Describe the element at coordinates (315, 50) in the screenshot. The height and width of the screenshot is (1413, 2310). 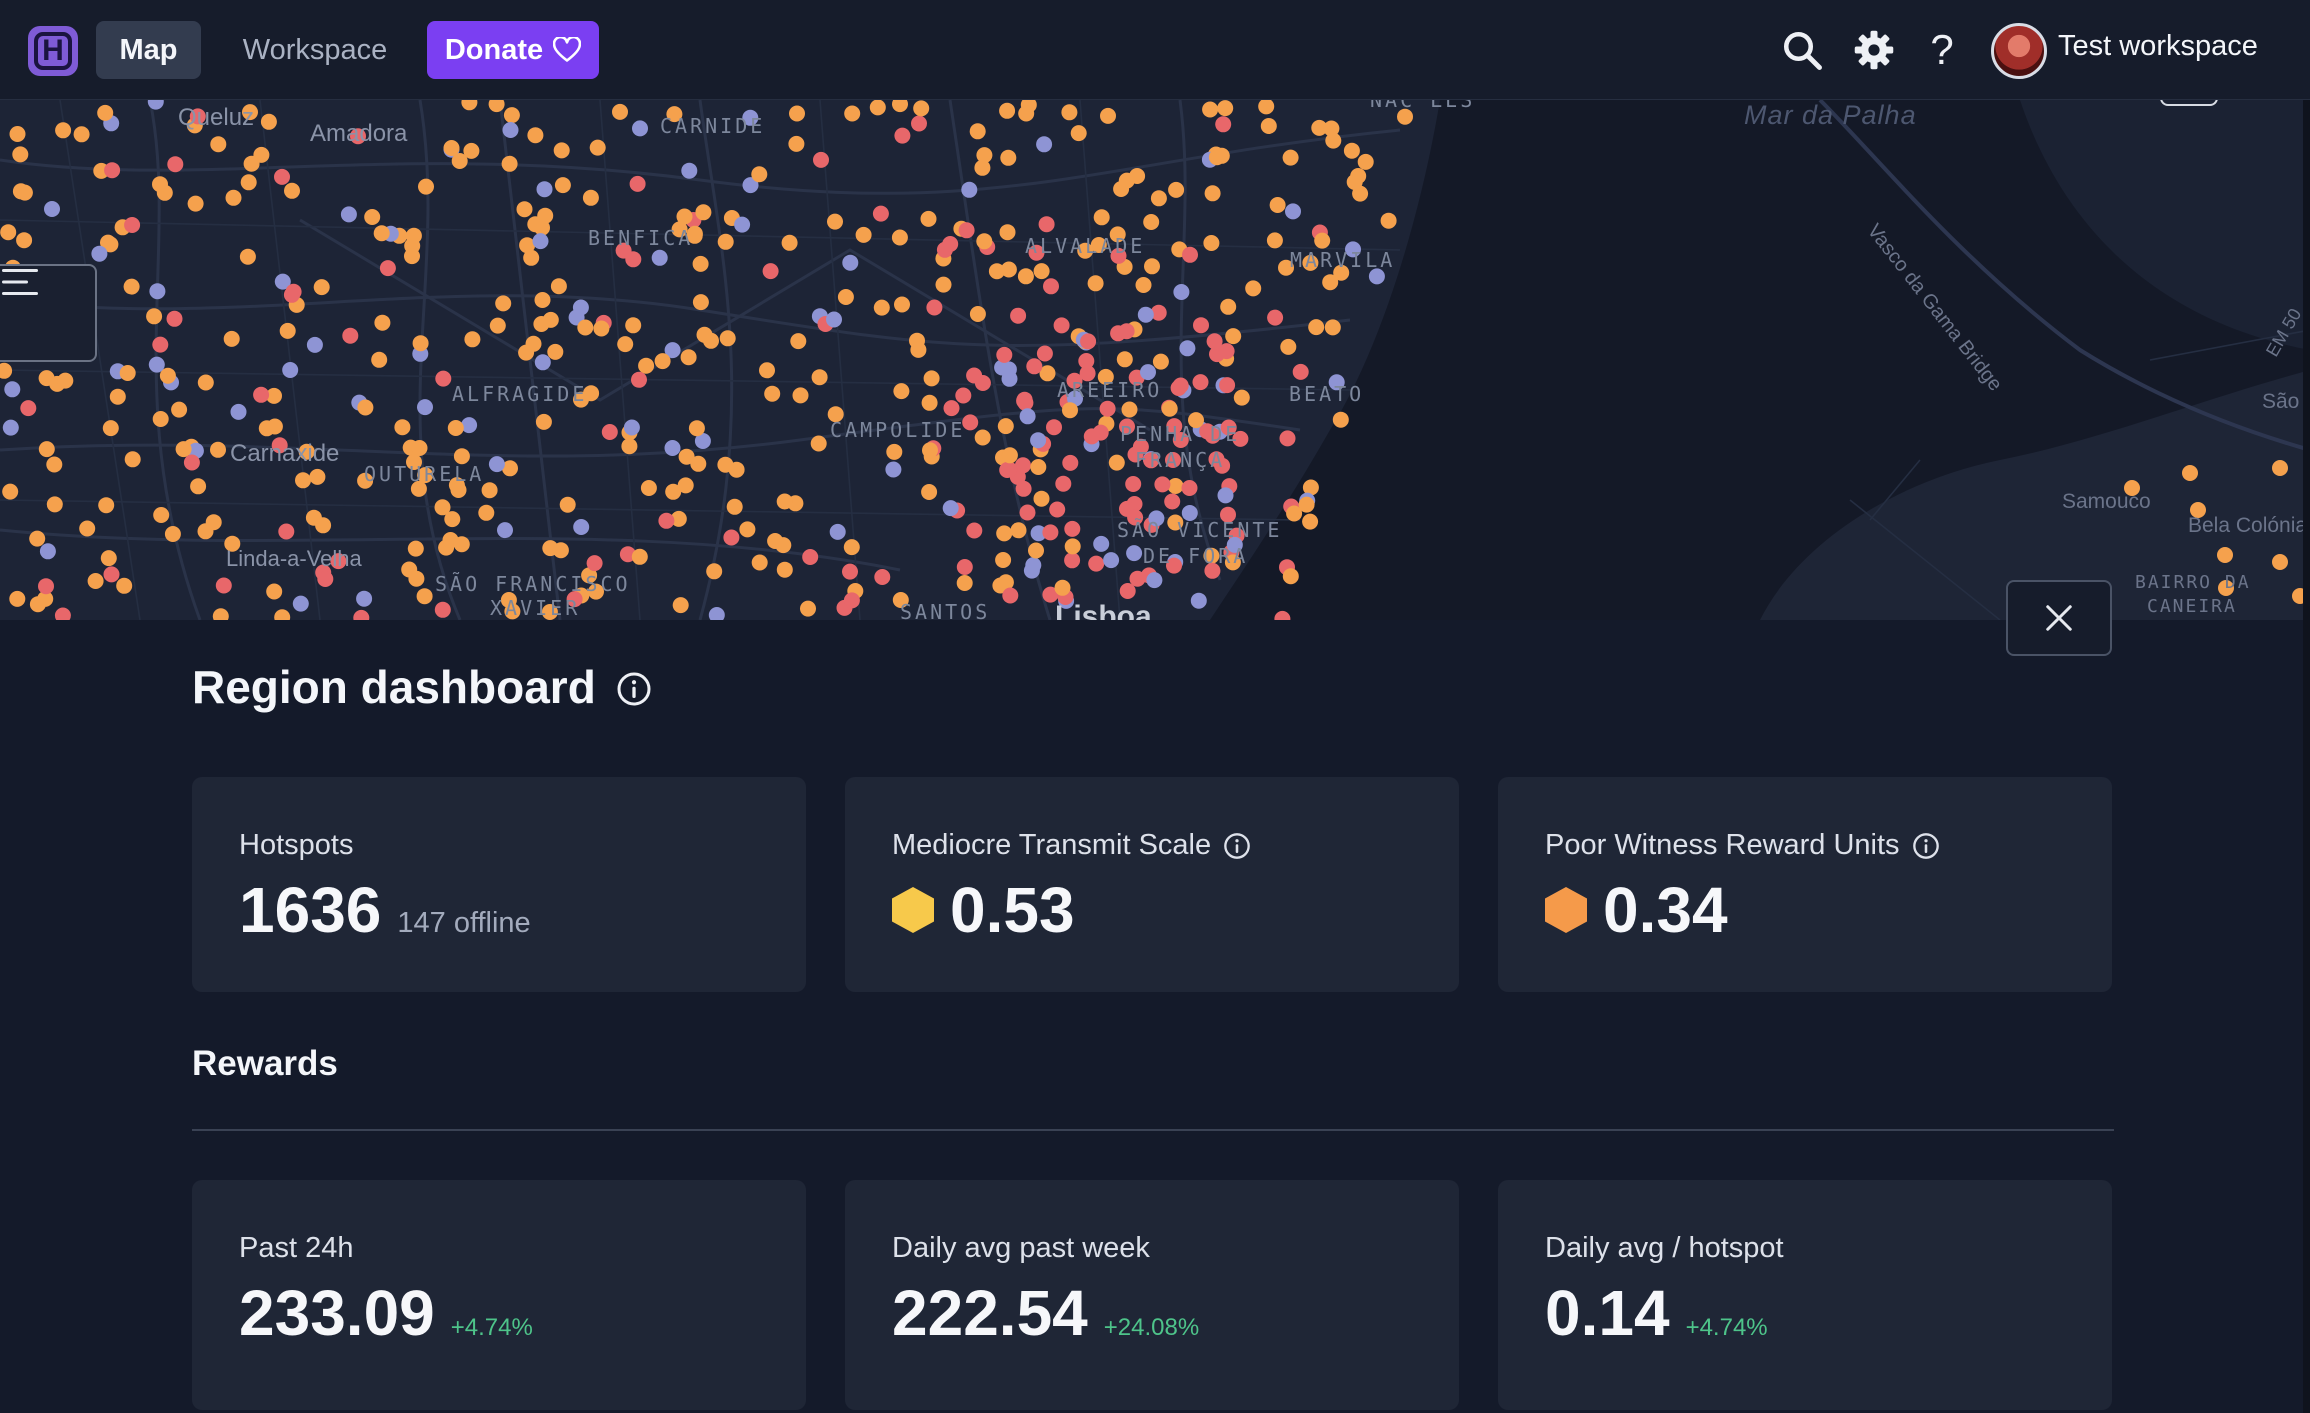
I see `nav-workspace-button: Workspace` at that location.